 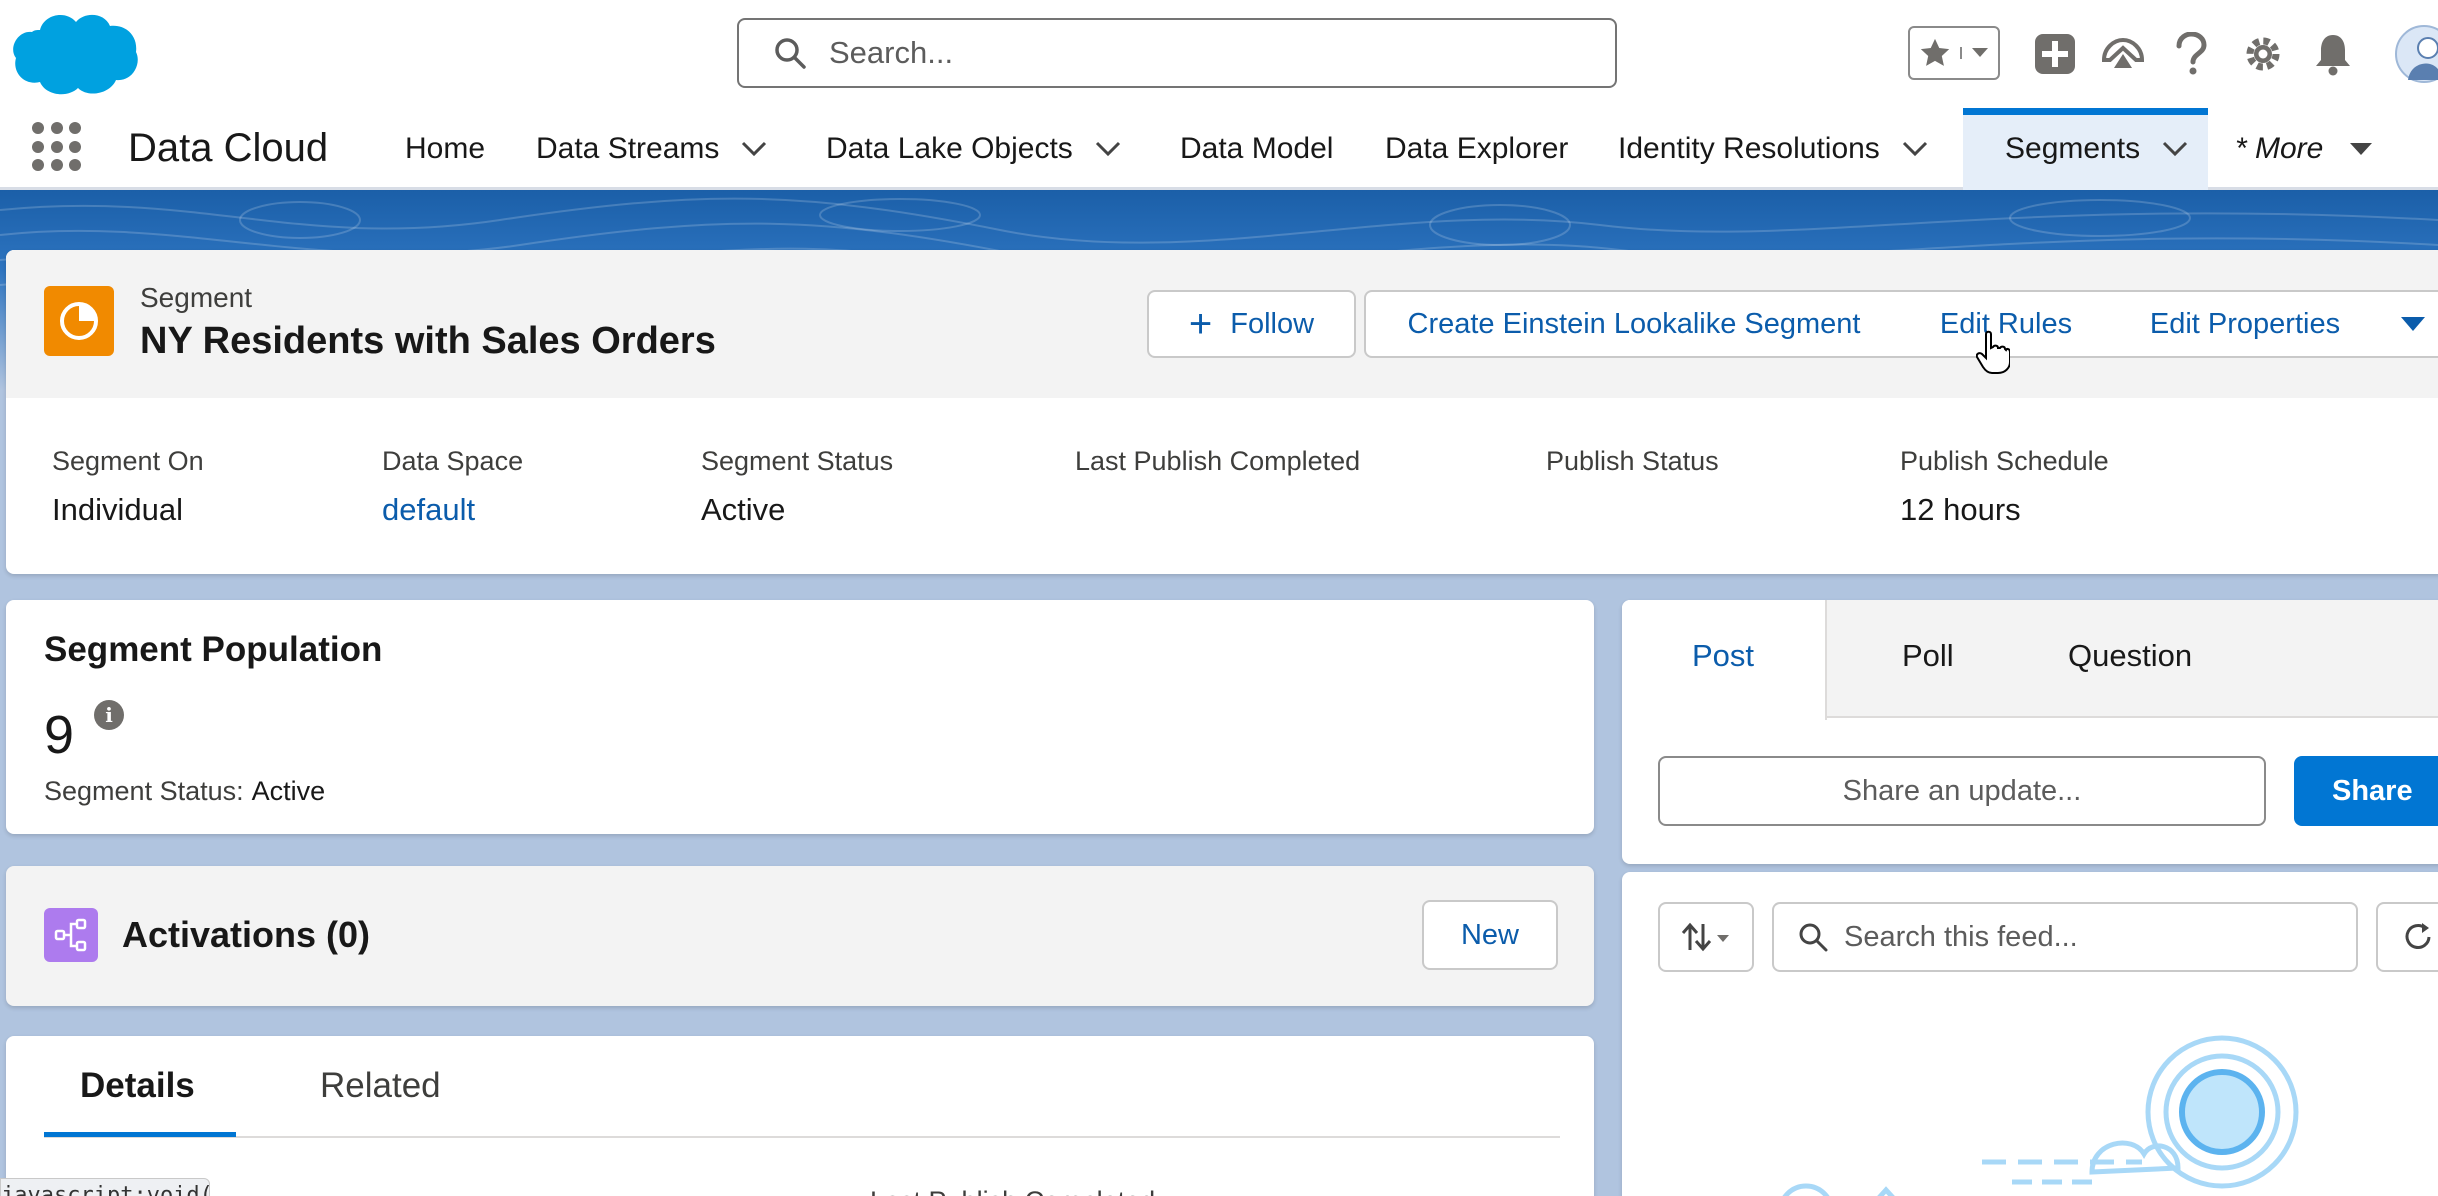 What do you see at coordinates (228, 148) in the screenshot?
I see `app-name: Data Cloud` at bounding box center [228, 148].